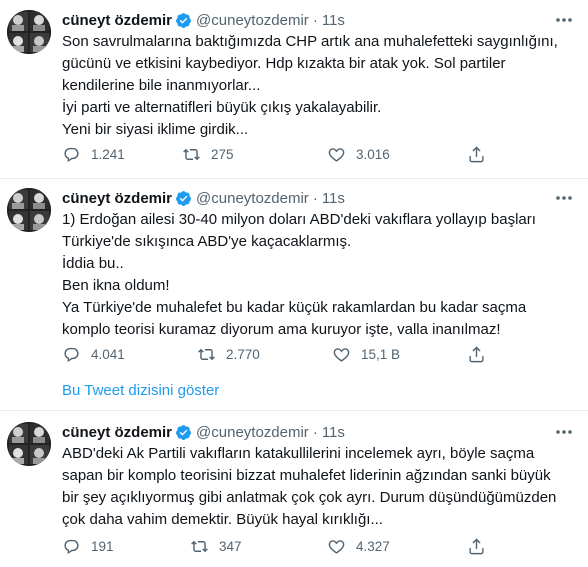 This screenshot has height=567, width=588. Describe the element at coordinates (116, 285) in the screenshot. I see `tweet-text-line: Ben ikna oldum!` at that location.